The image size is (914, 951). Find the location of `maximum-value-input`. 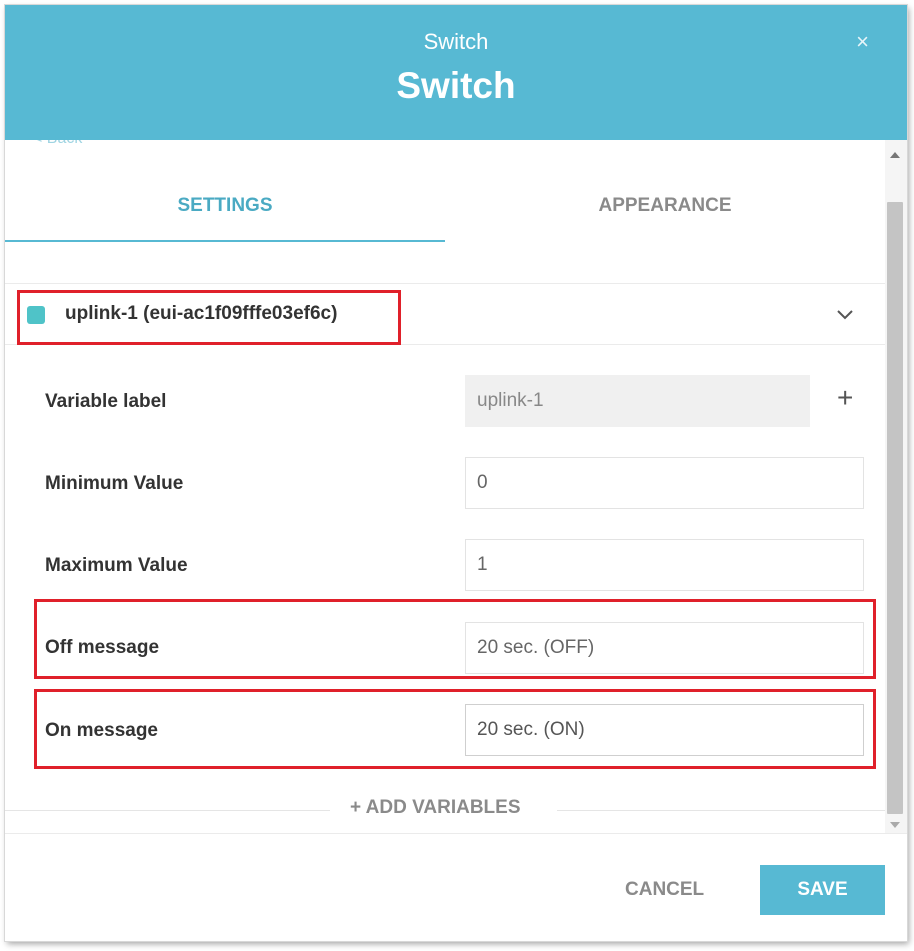

maximum-value-input is located at coordinates (664, 565).